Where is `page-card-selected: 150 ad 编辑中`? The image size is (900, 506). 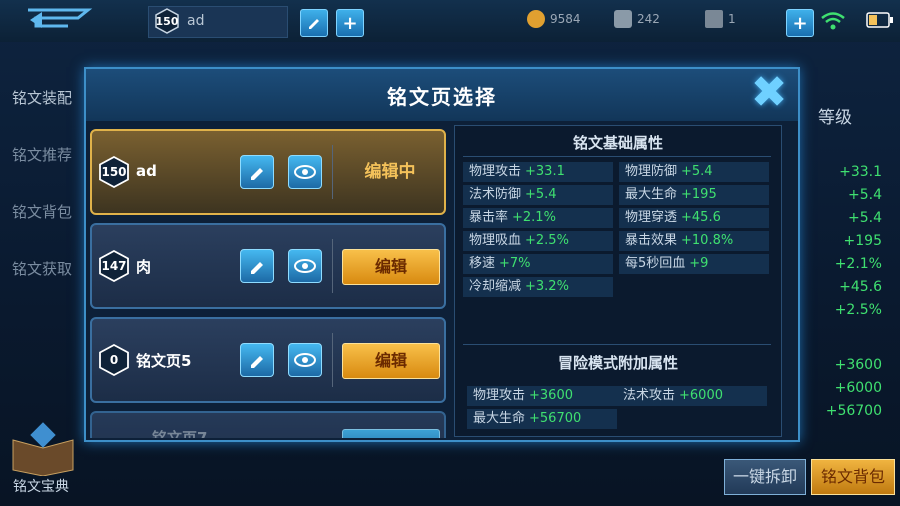 page-card-selected: 150 ad 编辑中 is located at coordinates (268, 172).